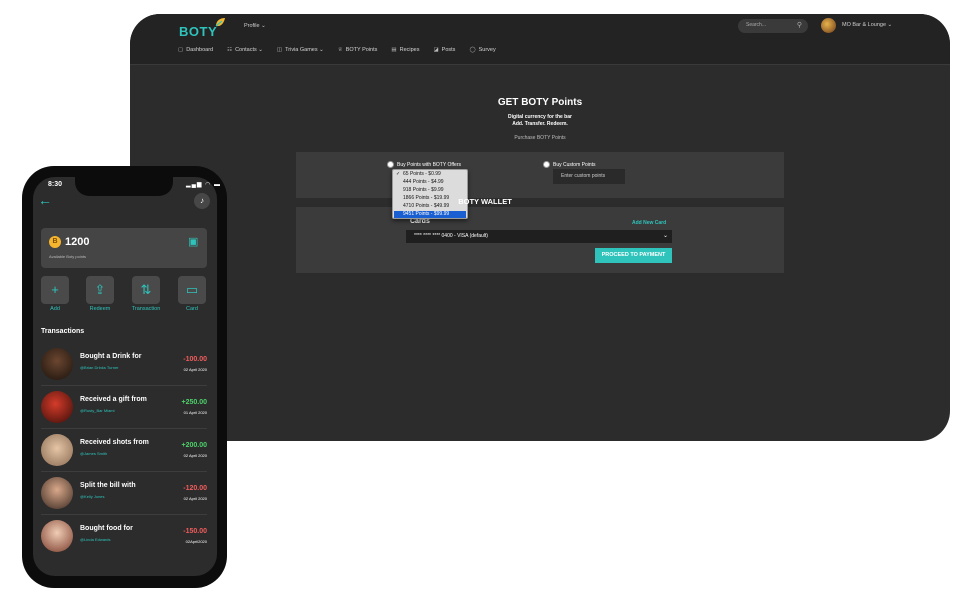 This screenshot has width=970, height=600. What do you see at coordinates (472, 50) in the screenshot?
I see `survey-icon: ◯` at bounding box center [472, 50].